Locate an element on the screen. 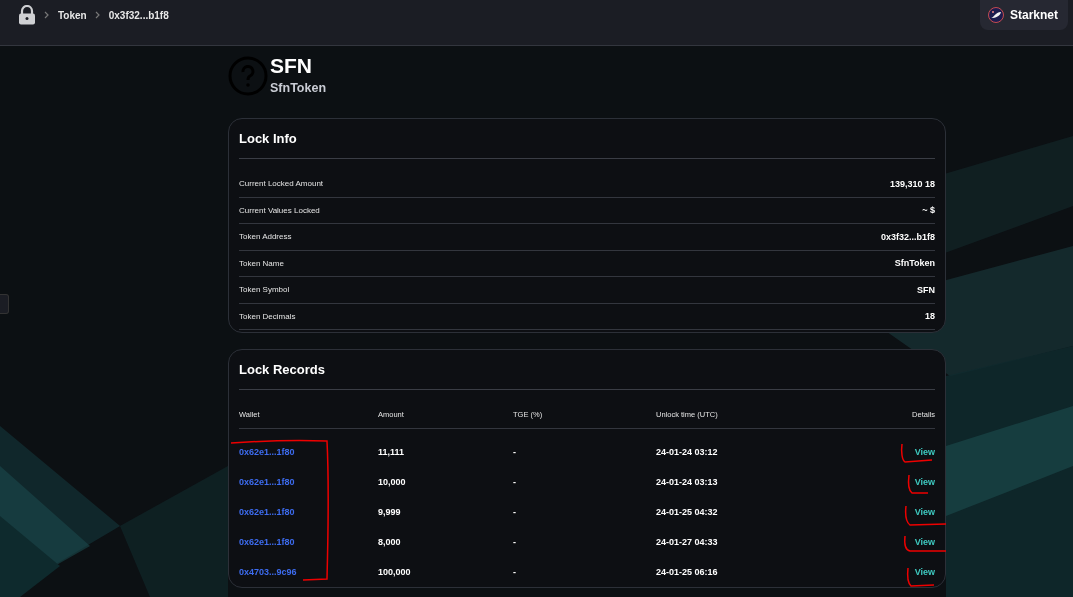 The image size is (1073, 597). logo-icon is located at coordinates (995, 15).